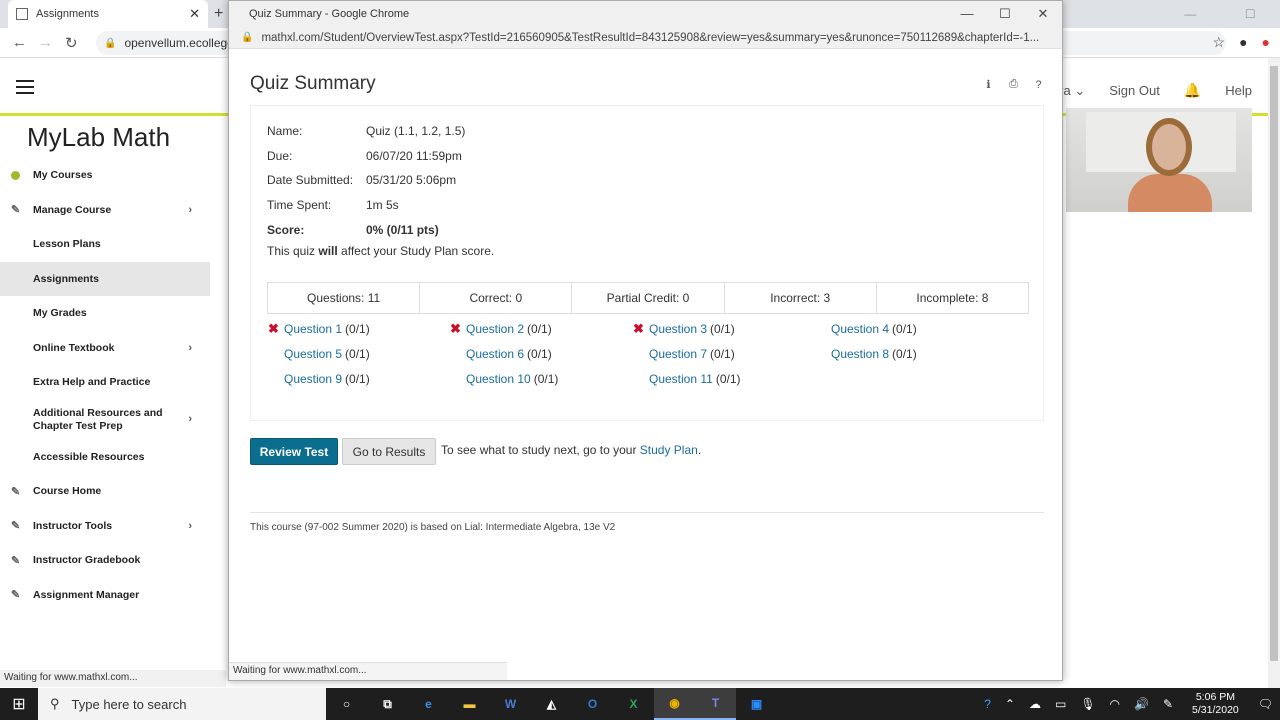 This screenshot has height=720, width=1280. What do you see at coordinates (108, 14) in the screenshot?
I see `bg-tab-assignments: Assignments ✕` at bounding box center [108, 14].